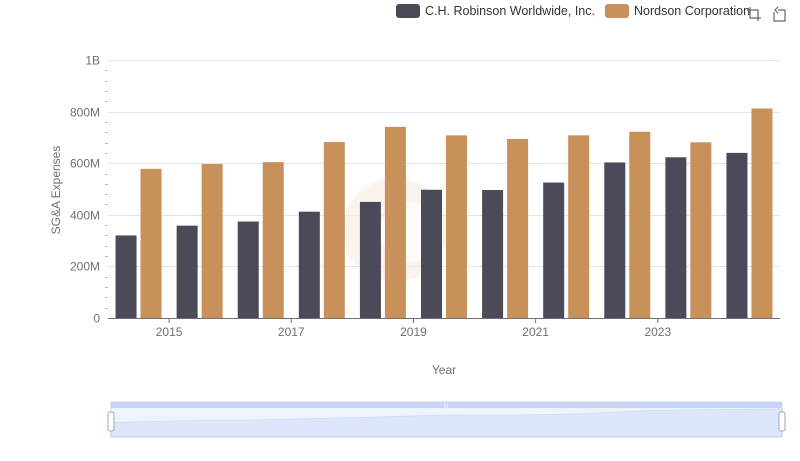 The width and height of the screenshot is (800, 461). I want to click on bar-nordson-2024, so click(762, 213).